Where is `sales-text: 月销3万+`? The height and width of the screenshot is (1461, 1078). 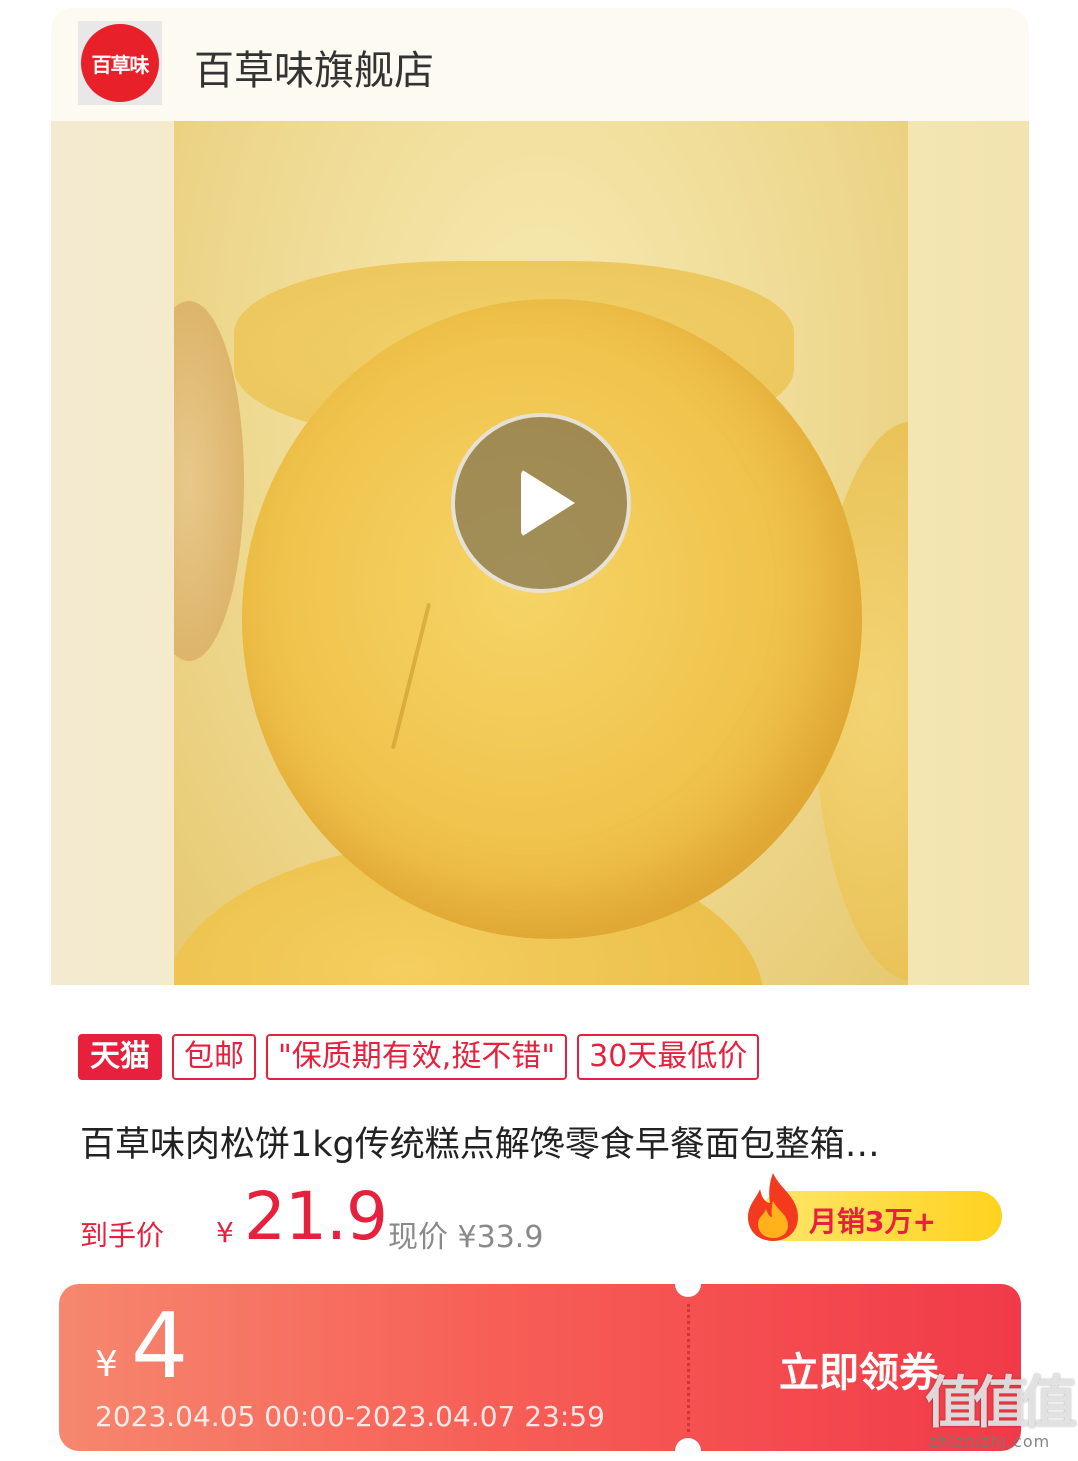
sales-text: 月销3万+ is located at coordinates (872, 1221).